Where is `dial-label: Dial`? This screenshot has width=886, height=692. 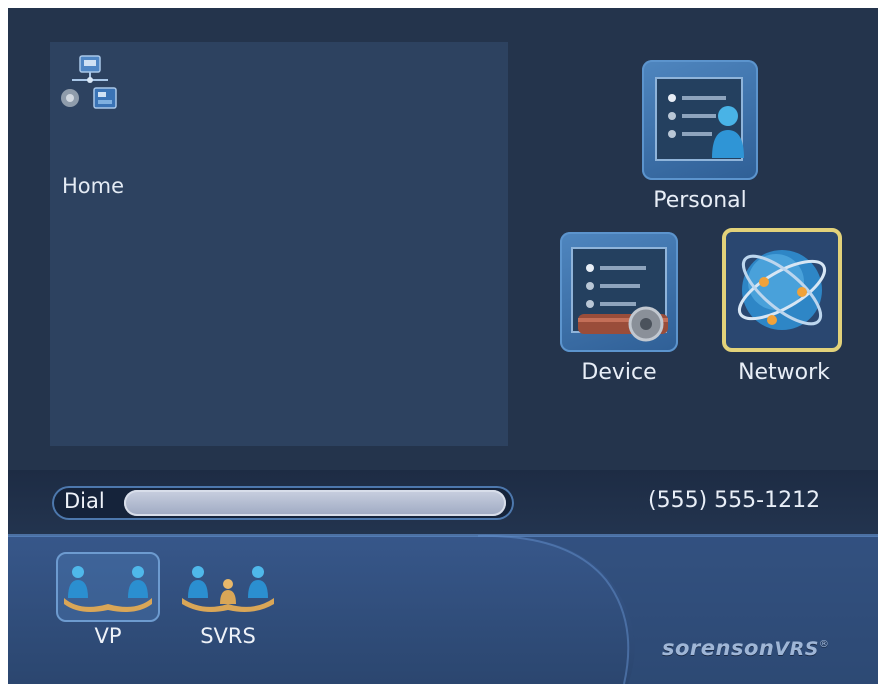 dial-label: Dial is located at coordinates (84, 501).